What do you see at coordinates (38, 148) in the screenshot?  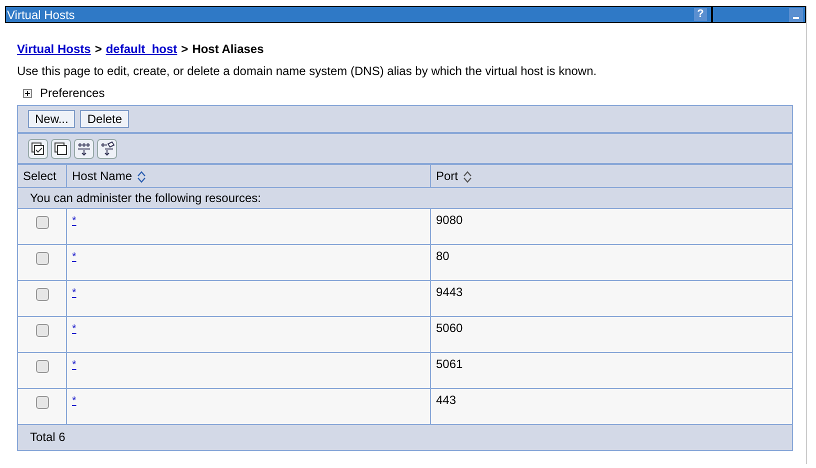 I see `select-all-icon` at bounding box center [38, 148].